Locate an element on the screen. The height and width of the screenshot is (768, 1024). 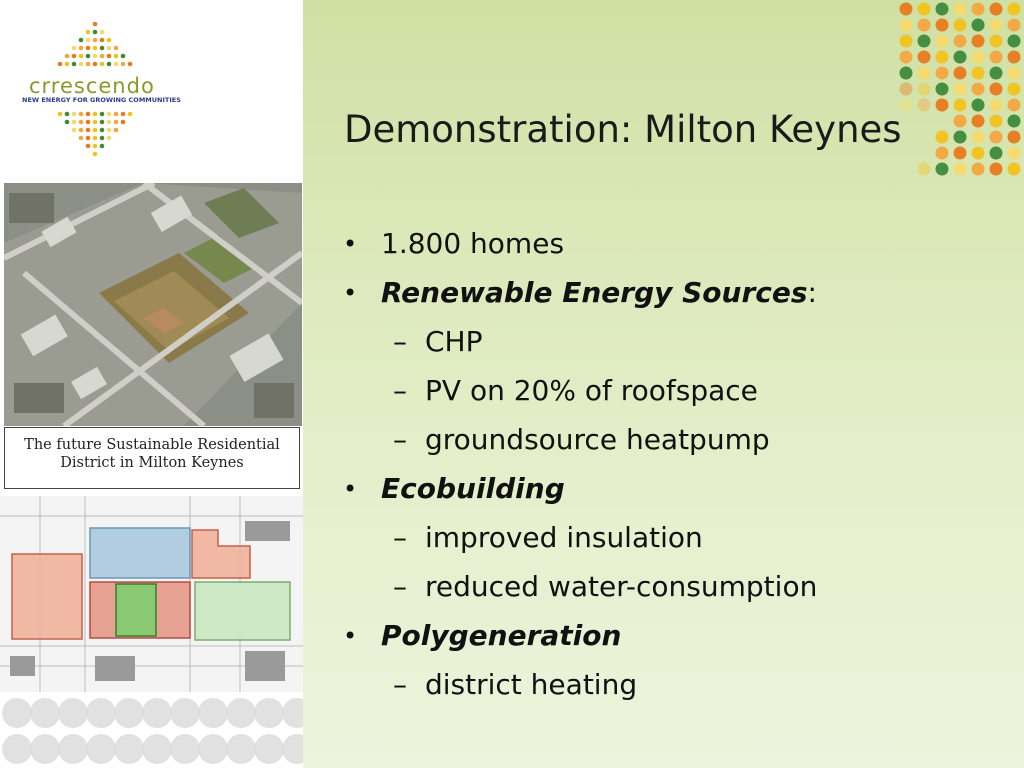
sub-bullet-text: groundsource heatpump is located at coordinates (597, 439).